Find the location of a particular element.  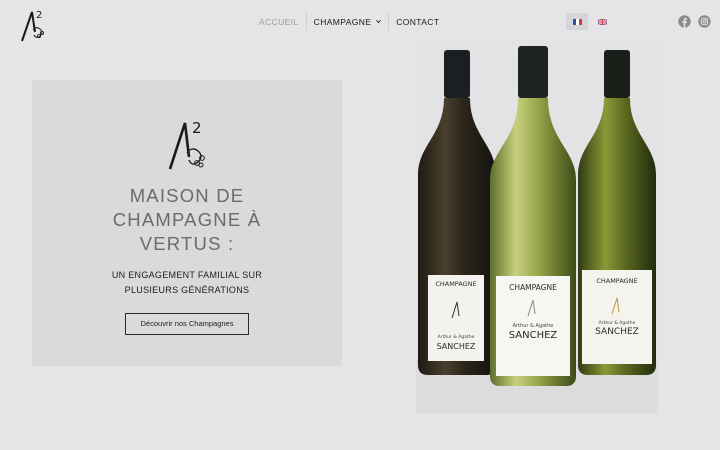

nav-item-champagne: CHAMPAGNE is located at coordinates (347, 22).